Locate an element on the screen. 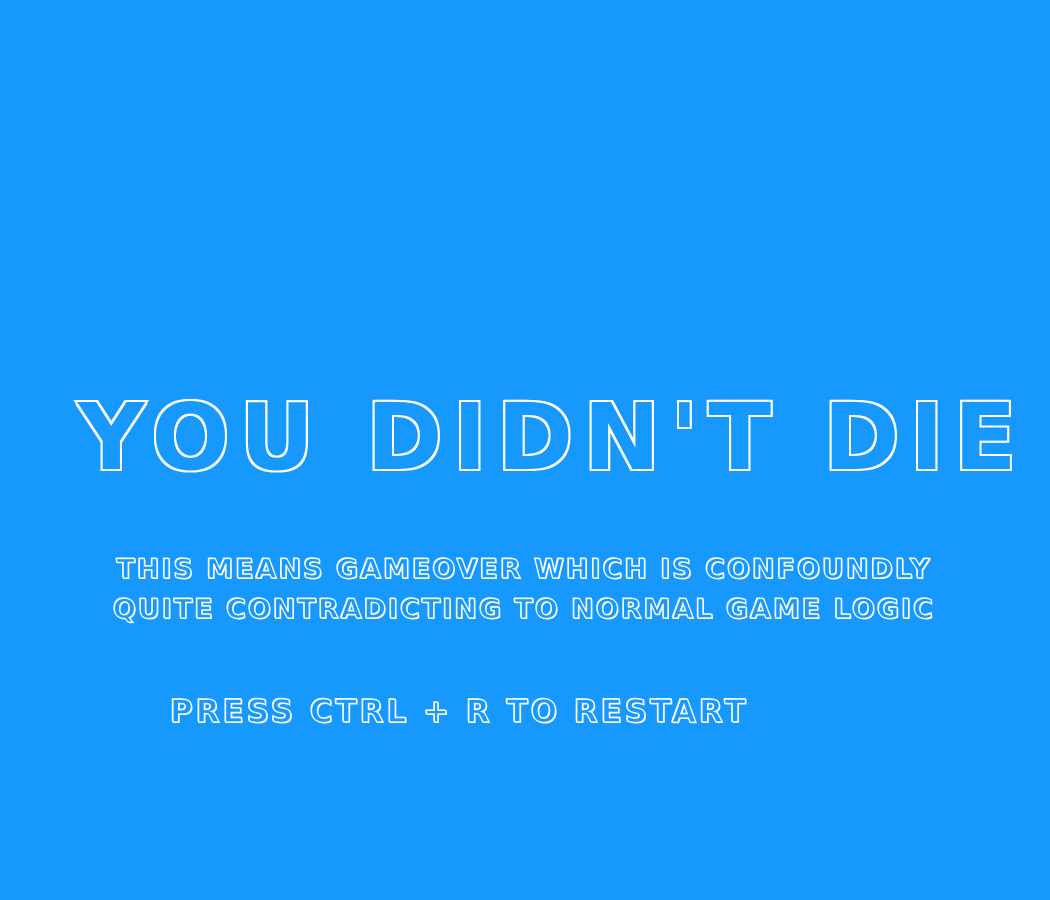 The width and height of the screenshot is (1050, 900). game-over-message-line-1: THIS MEANS GAMEOVER WHICH IS CONFOUNDLY is located at coordinates (524, 569).